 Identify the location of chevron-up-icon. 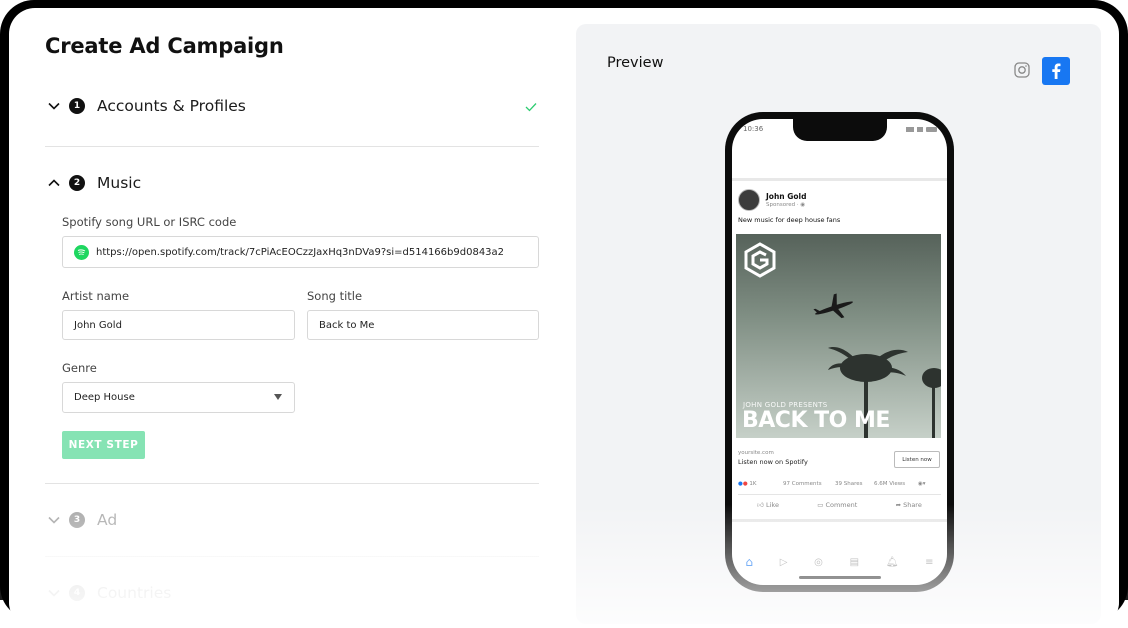
(54, 183).